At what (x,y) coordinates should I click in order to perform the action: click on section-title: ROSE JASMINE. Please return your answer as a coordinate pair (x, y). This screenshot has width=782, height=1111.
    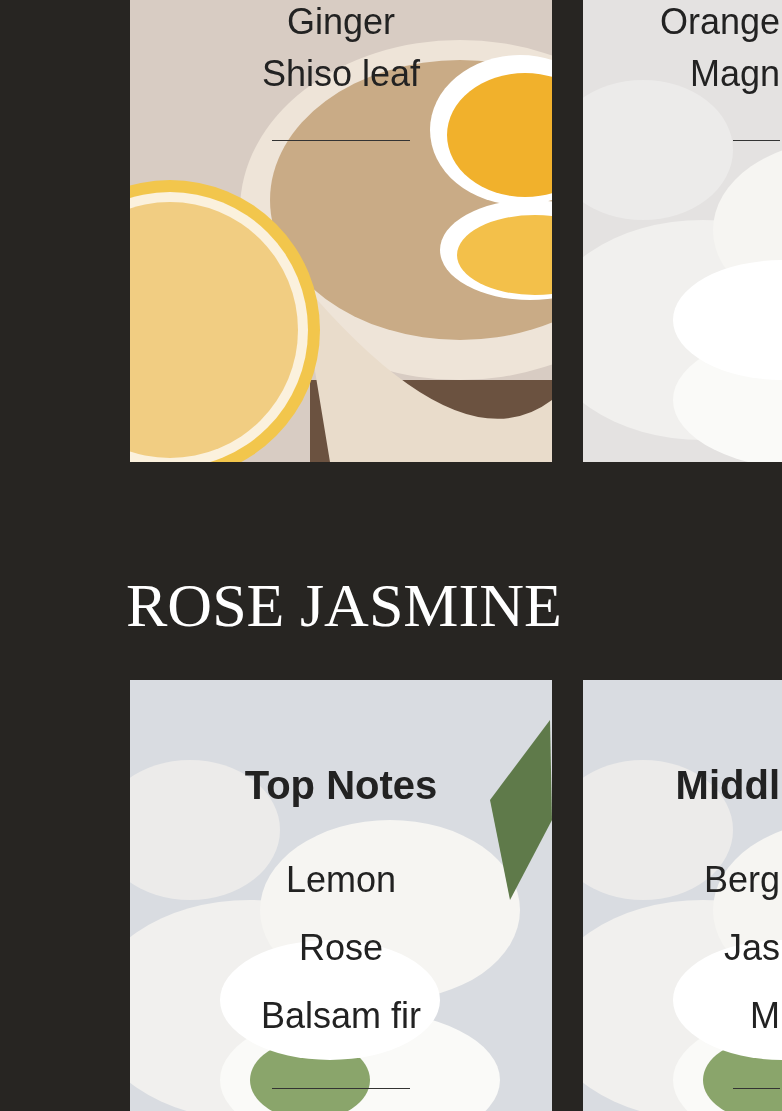
    Looking at the image, I should click on (344, 605).